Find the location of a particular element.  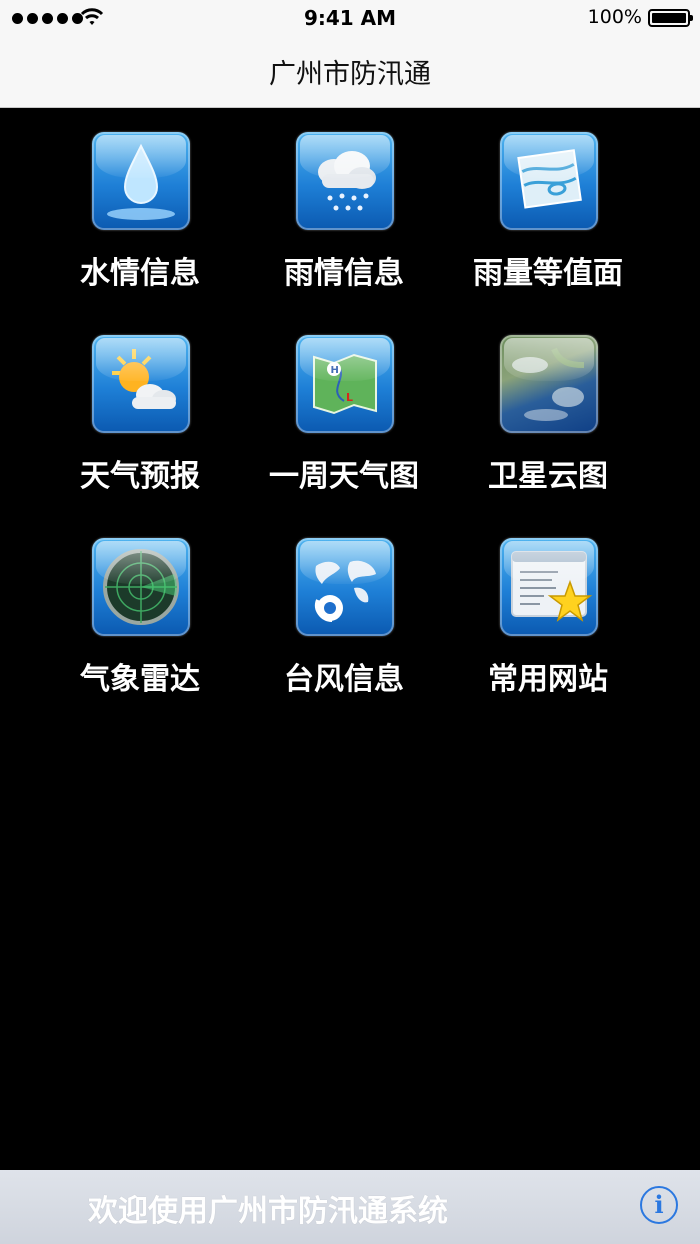

top-bar: 9:41 AM 100% 广州市防汛通 is located at coordinates (350, 54).